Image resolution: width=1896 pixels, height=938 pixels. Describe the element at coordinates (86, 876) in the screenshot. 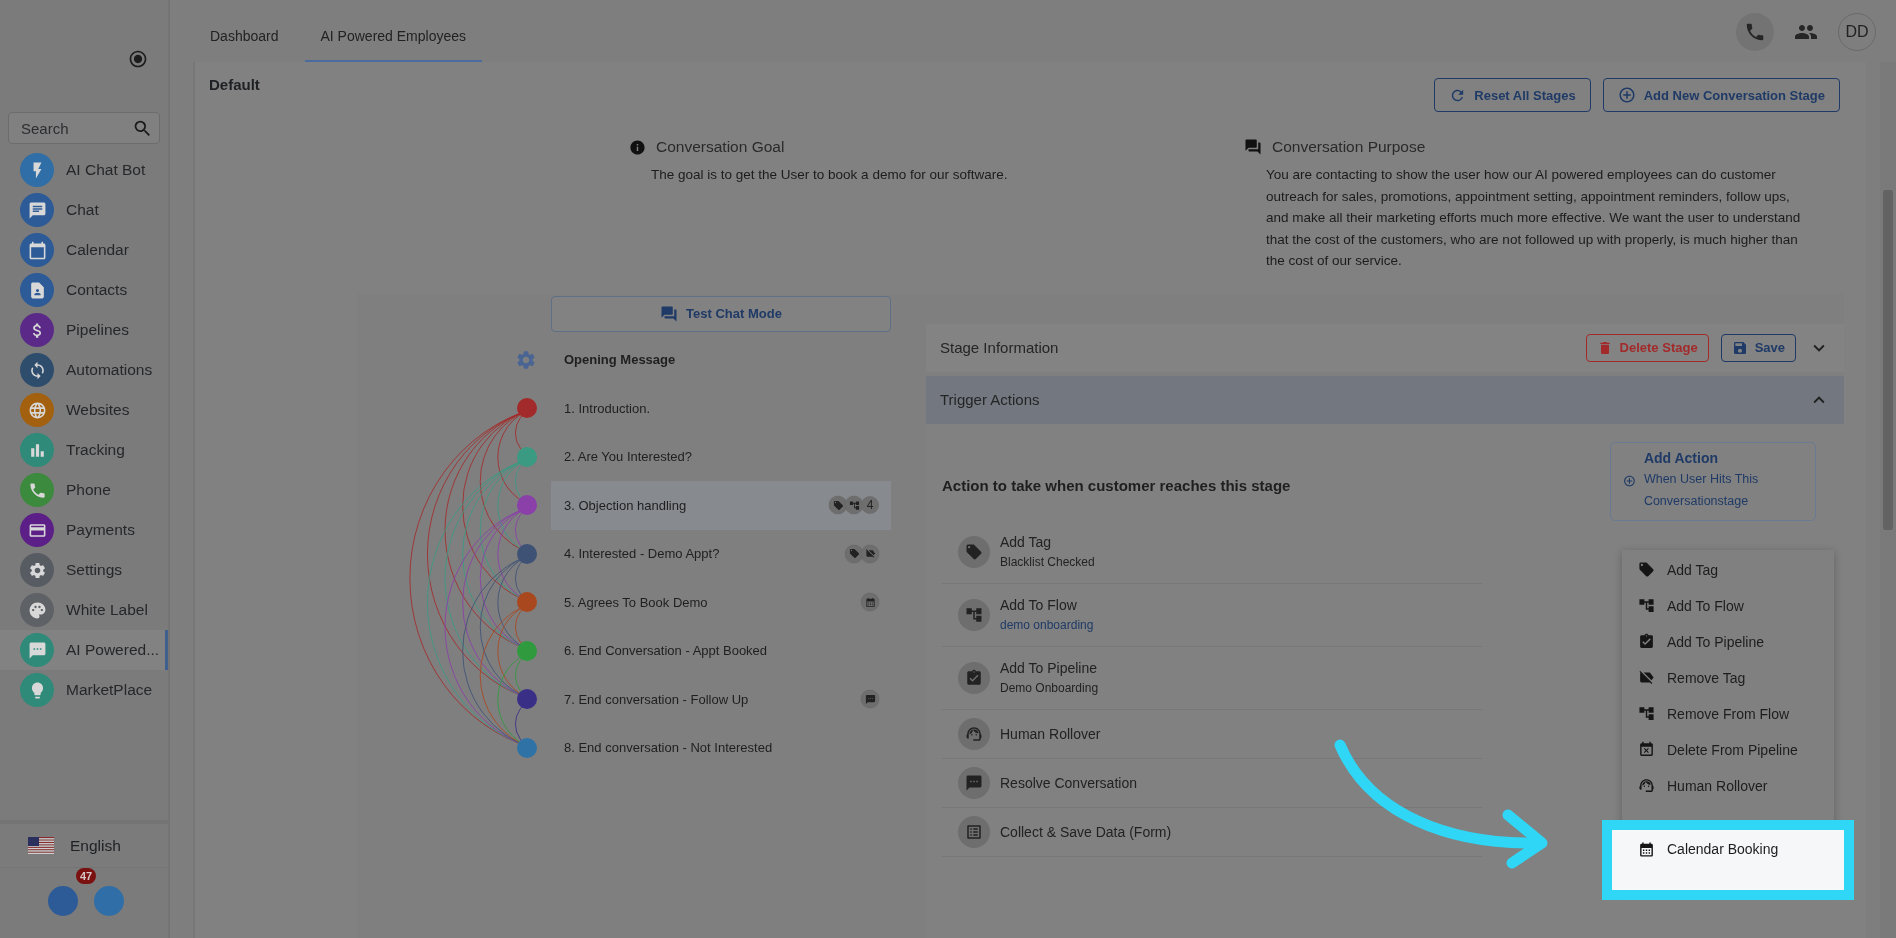

I see `notification-badge: 47` at that location.